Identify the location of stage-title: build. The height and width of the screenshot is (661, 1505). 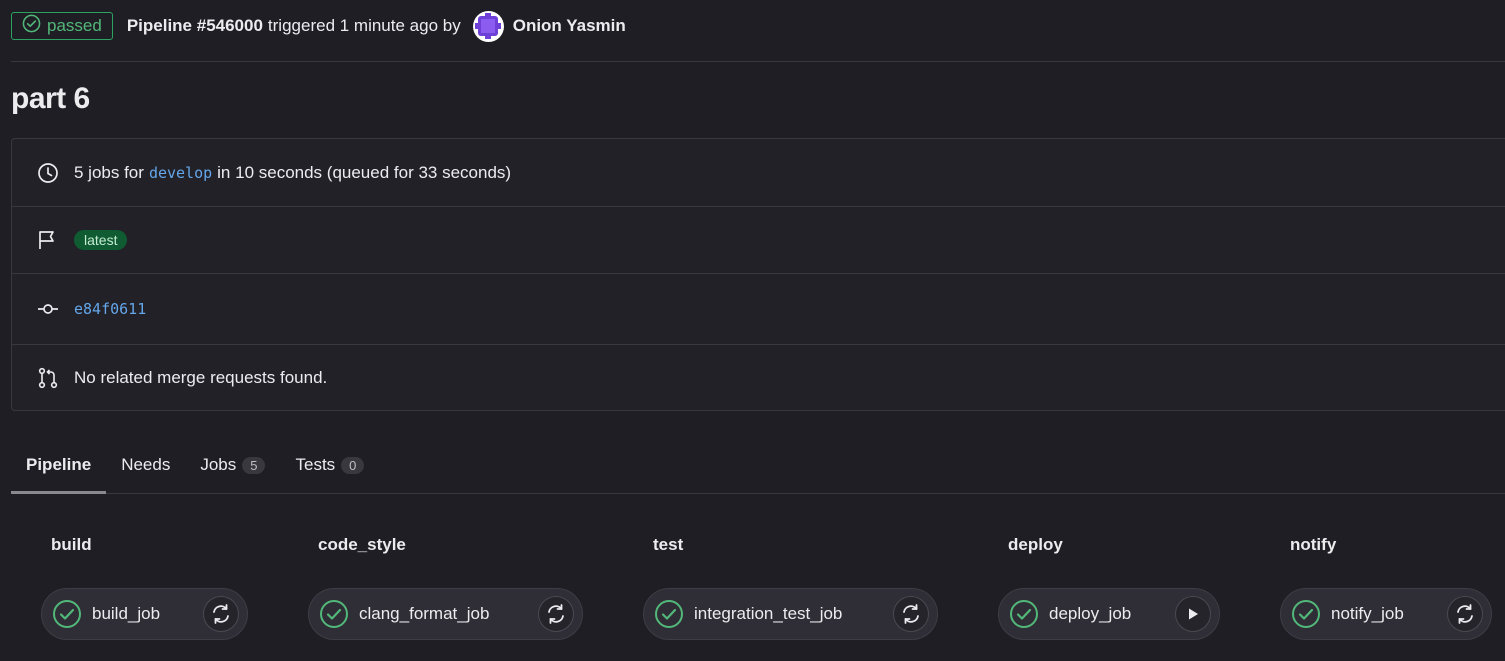
(71, 544).